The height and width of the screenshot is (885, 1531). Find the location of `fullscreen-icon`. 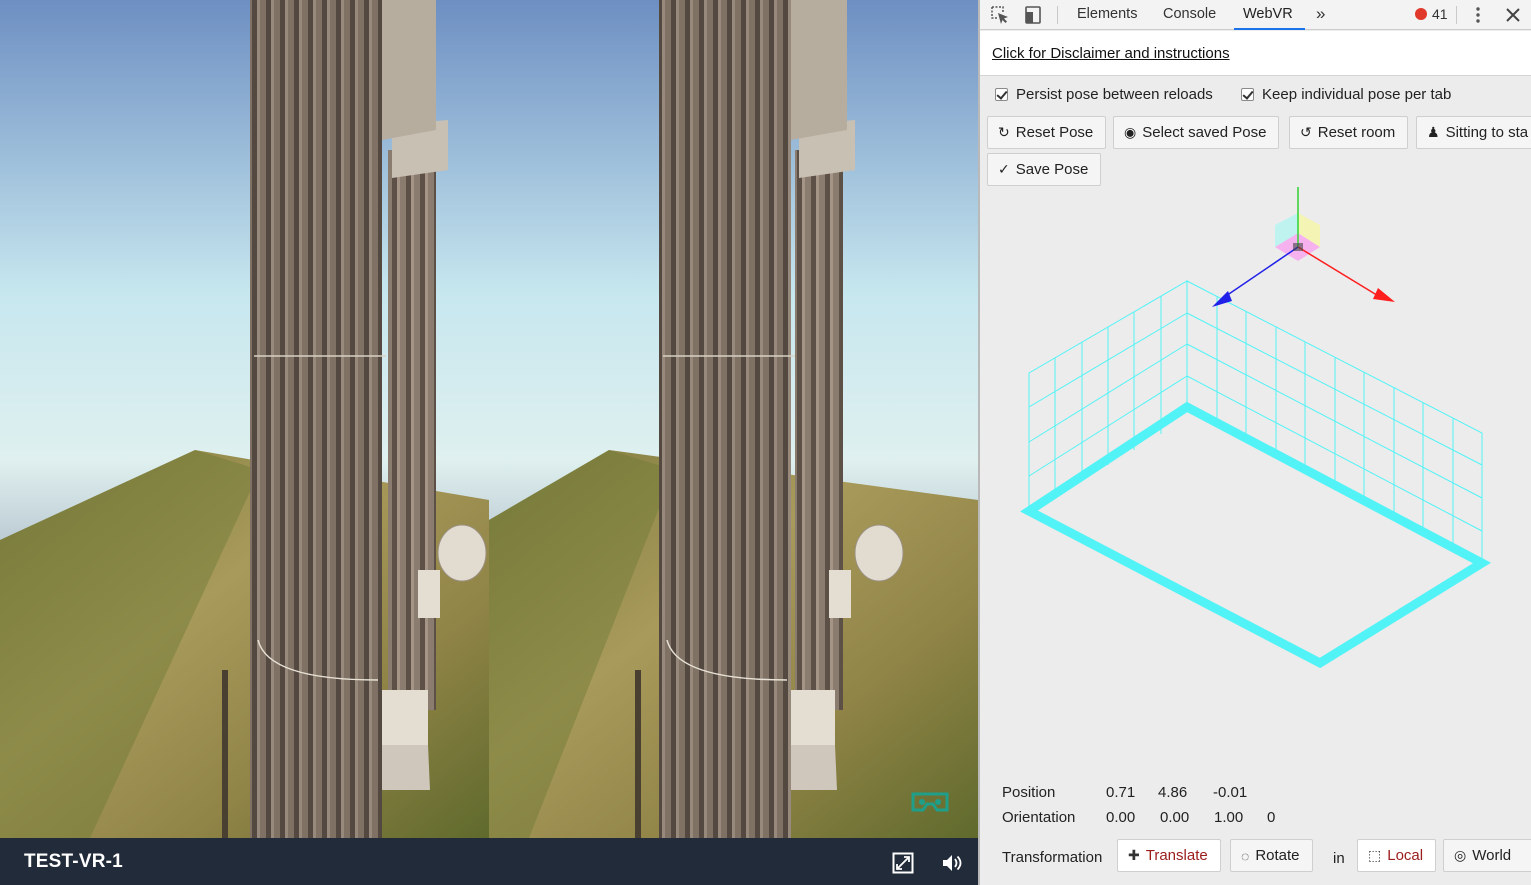

fullscreen-icon is located at coordinates (903, 863).